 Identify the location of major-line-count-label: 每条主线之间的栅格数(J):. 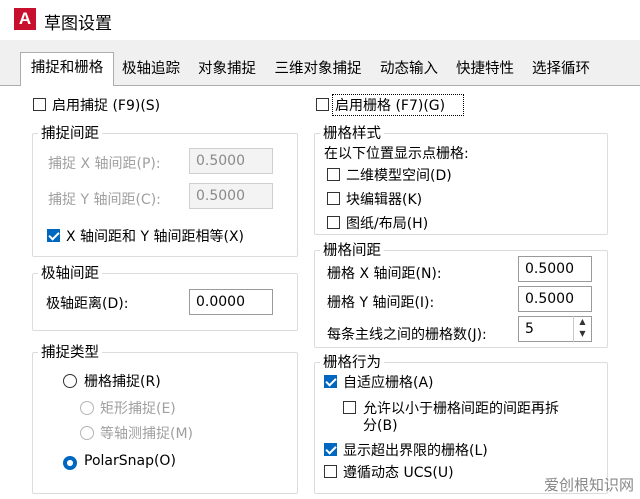
(407, 335).